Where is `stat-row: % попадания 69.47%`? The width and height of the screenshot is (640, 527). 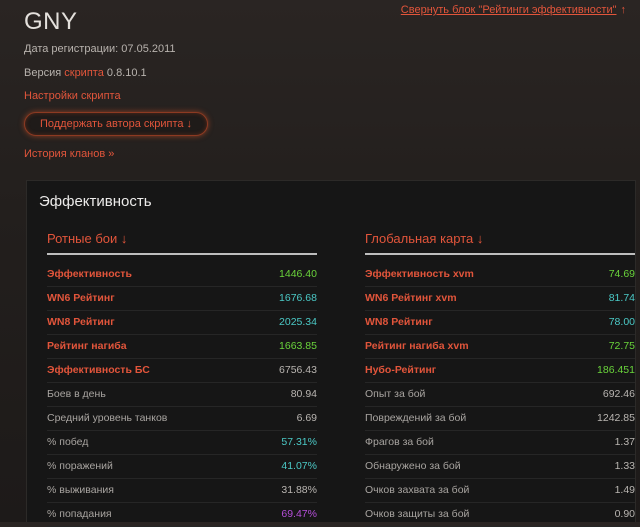
stat-row: % попадания 69.47% is located at coordinates (182, 515).